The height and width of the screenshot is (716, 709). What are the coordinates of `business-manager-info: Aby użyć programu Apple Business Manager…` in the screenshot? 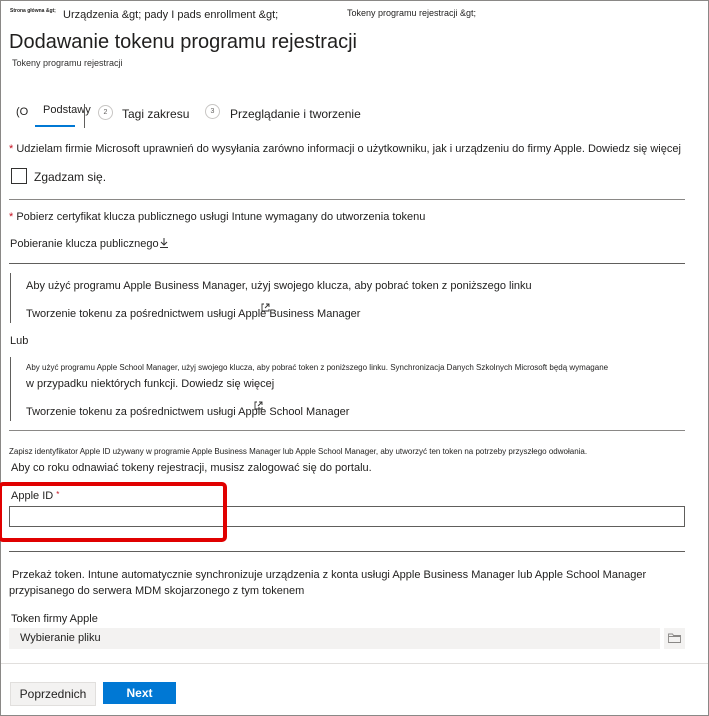 It's located at (279, 286).